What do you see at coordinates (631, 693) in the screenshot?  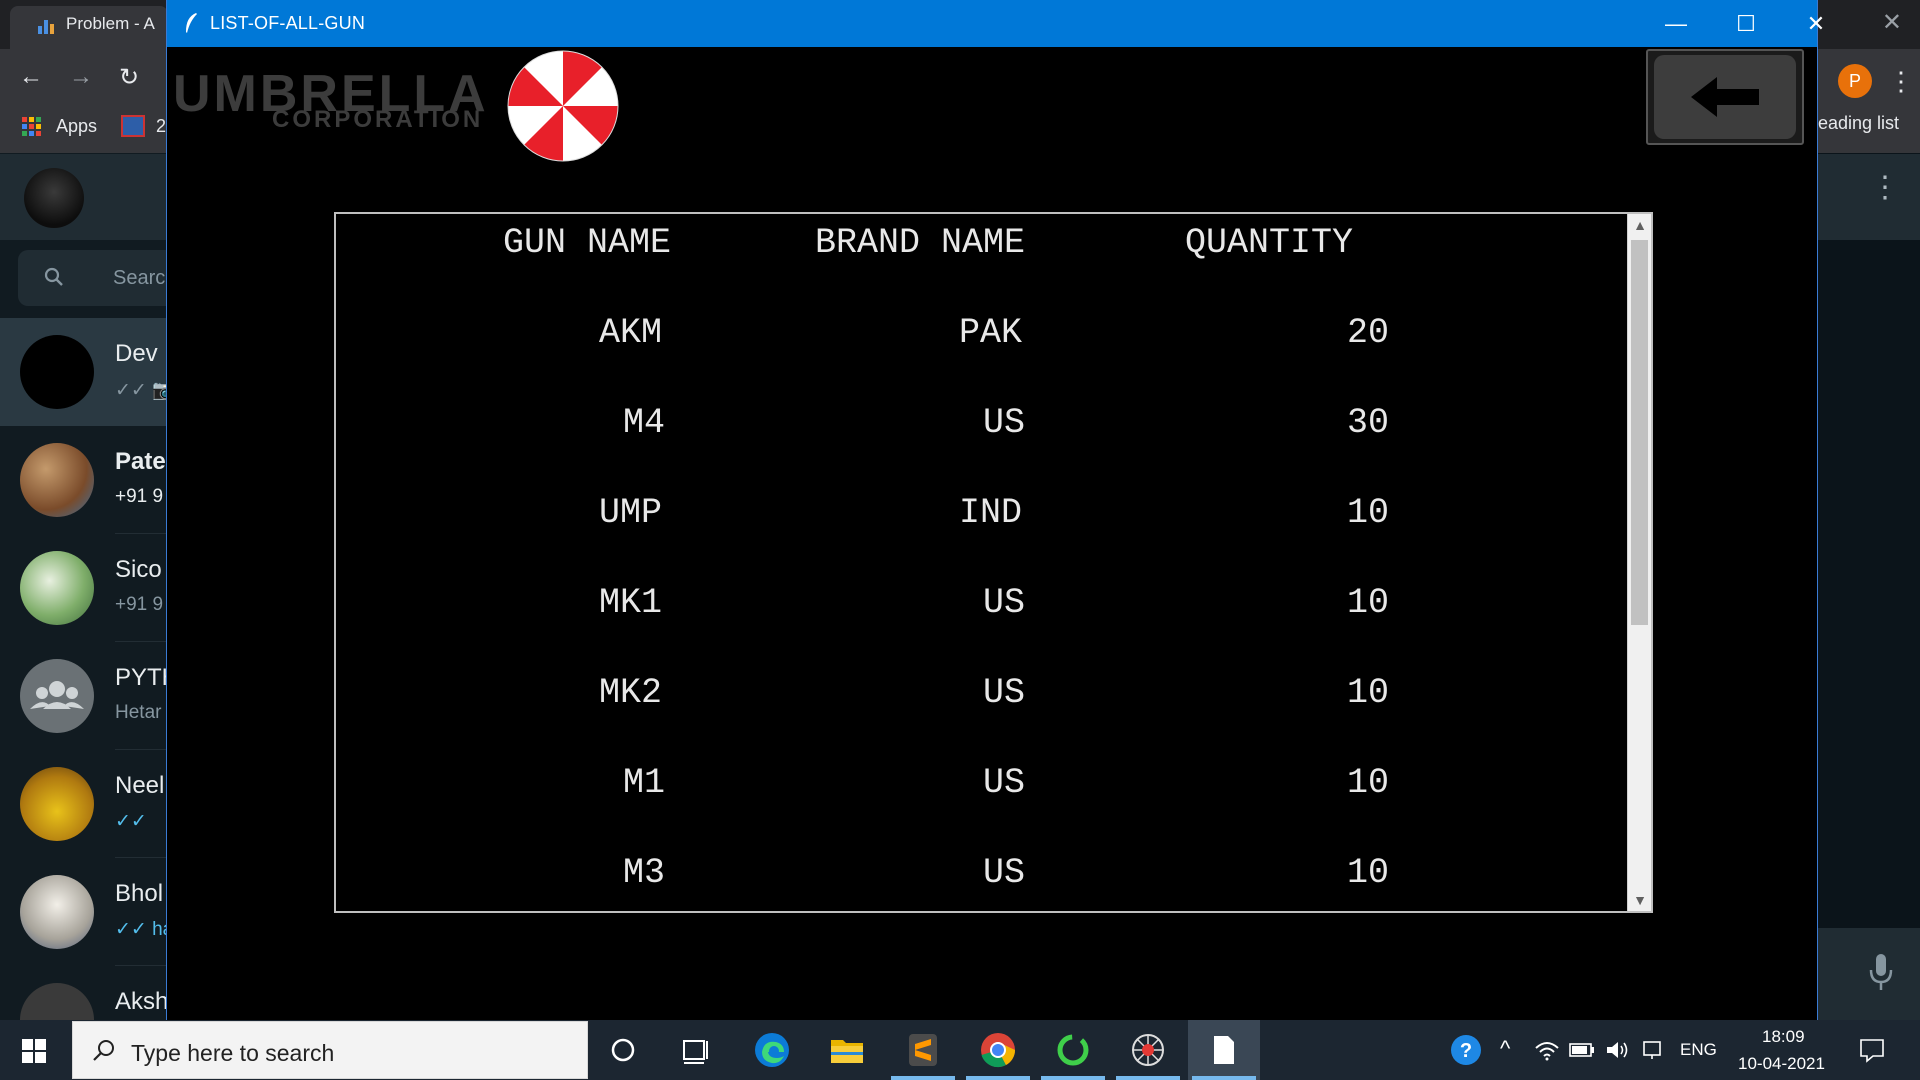 I see `row-gun-name: MK2` at bounding box center [631, 693].